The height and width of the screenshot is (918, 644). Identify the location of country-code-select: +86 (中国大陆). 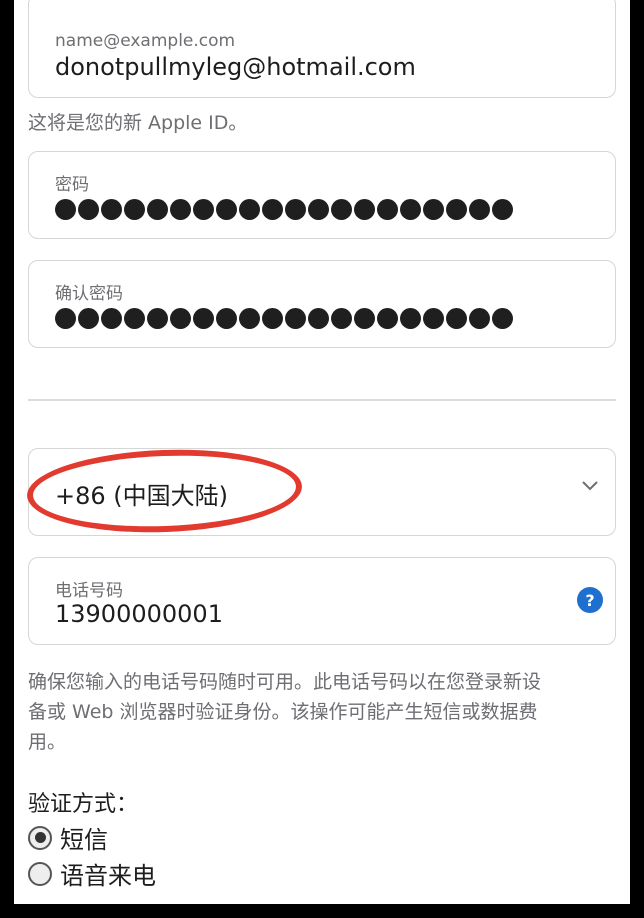
(322, 492).